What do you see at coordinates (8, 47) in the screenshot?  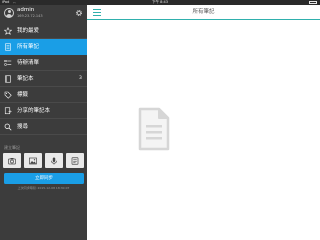 I see `notes-icon` at bounding box center [8, 47].